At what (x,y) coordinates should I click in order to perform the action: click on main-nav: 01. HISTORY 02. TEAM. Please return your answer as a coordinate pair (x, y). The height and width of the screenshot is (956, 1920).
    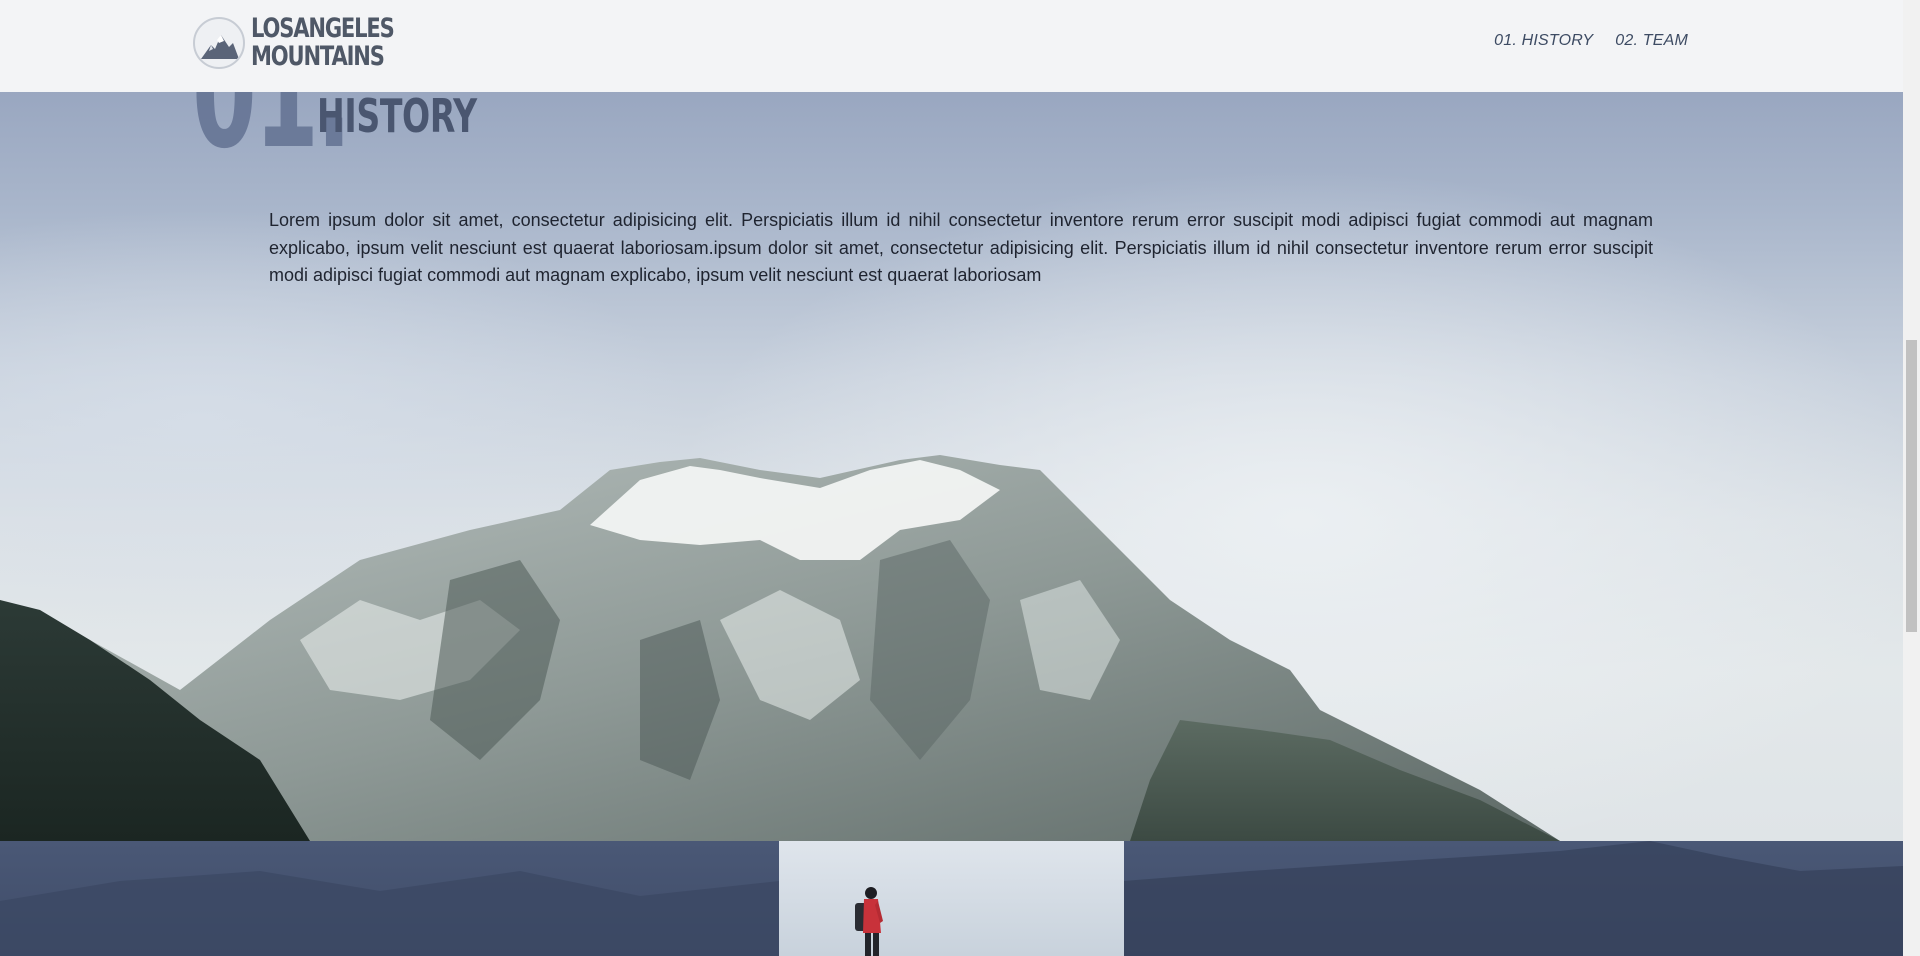
    Looking at the image, I should click on (1591, 41).